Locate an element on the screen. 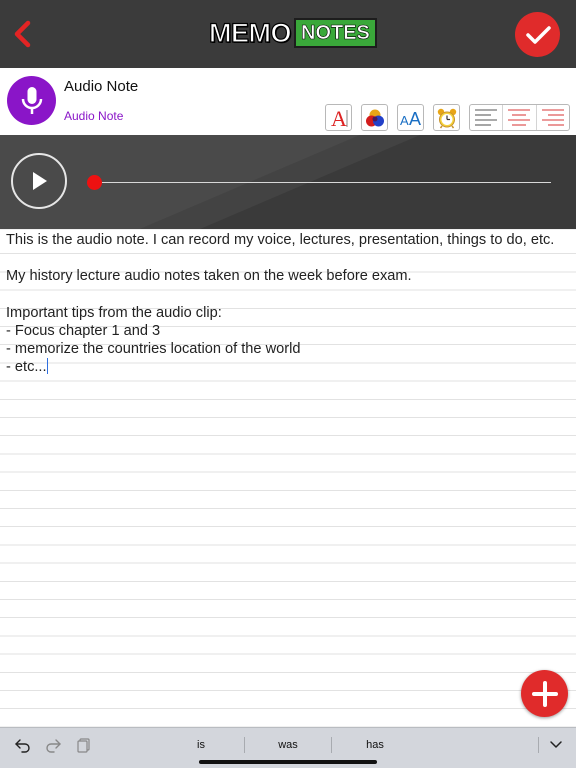  suggestion-1: is is located at coordinates (201, 745).